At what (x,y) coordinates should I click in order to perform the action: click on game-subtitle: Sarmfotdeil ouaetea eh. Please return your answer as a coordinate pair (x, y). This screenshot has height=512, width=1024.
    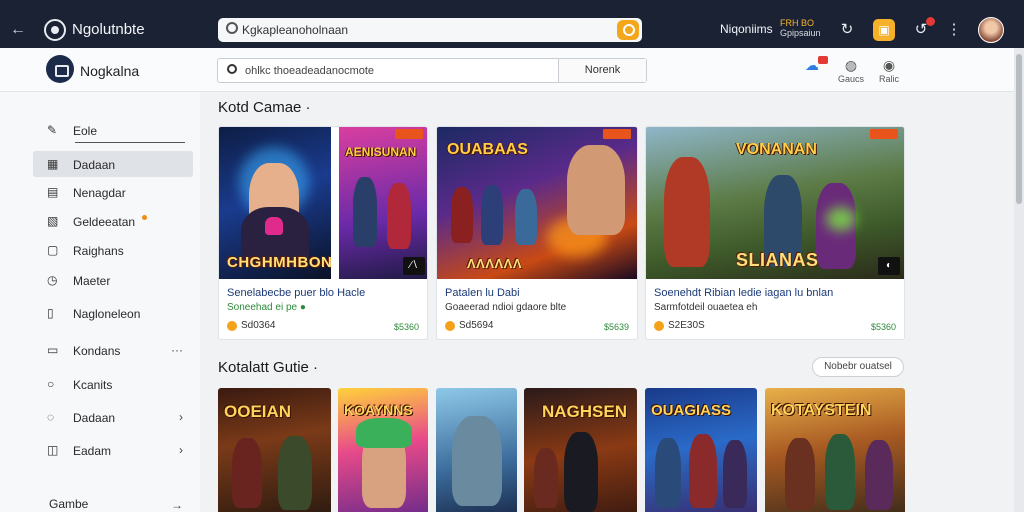
    Looking at the image, I should click on (706, 307).